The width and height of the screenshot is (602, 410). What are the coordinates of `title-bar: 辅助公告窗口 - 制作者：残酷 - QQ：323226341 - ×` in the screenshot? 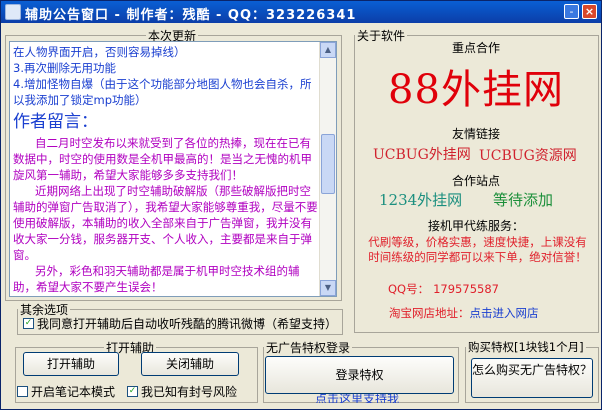 It's located at (301, 12).